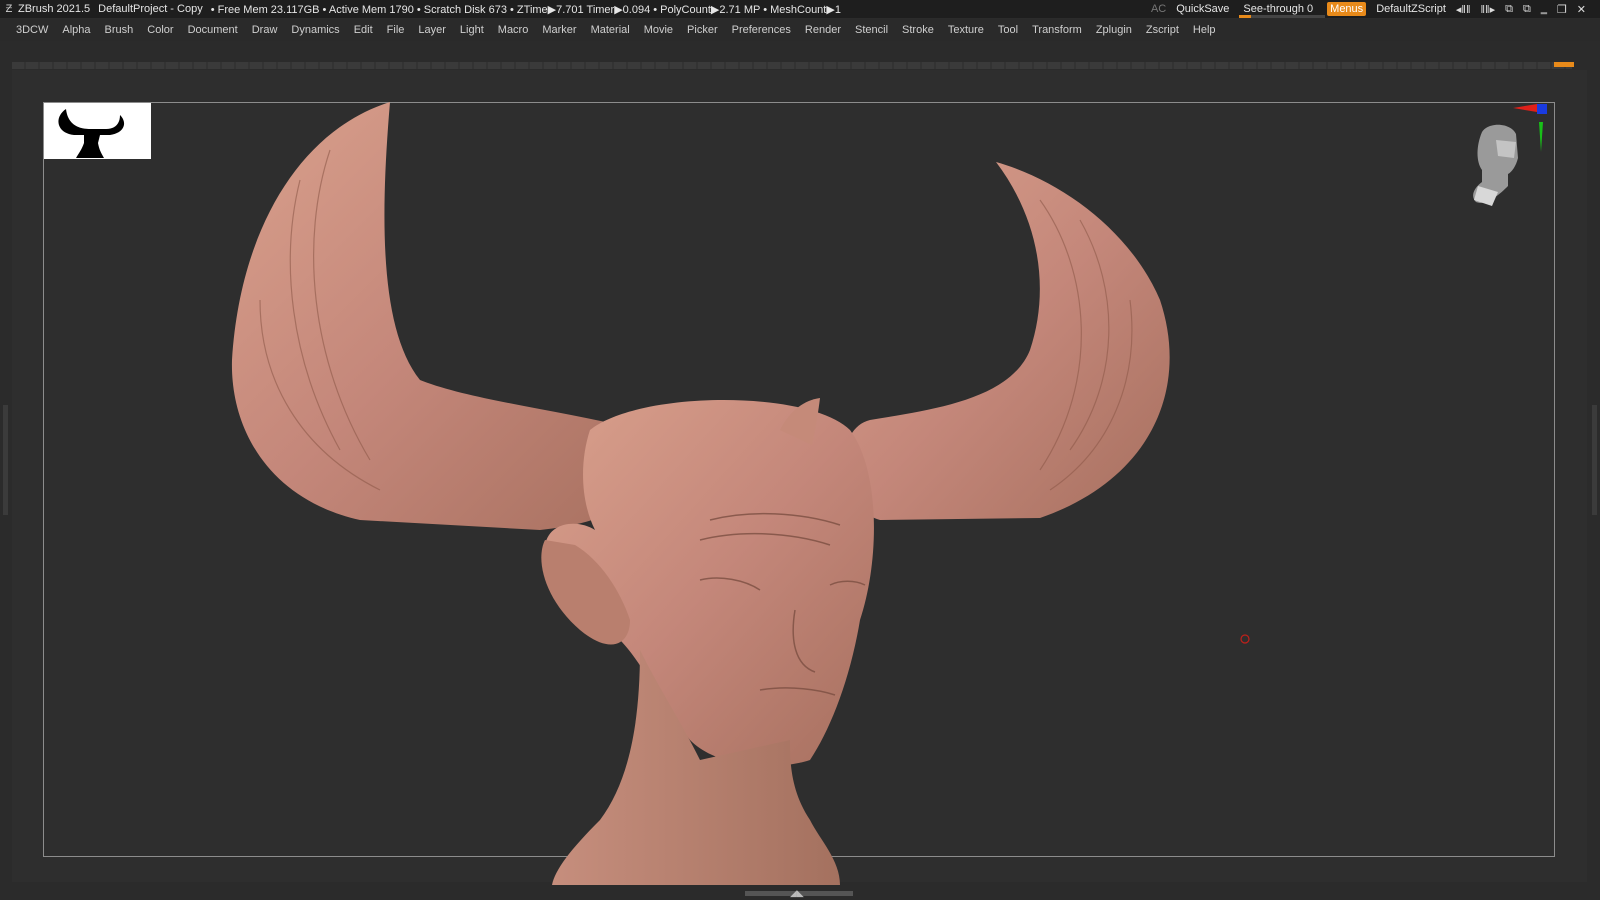  Describe the element at coordinates (1498, 164) in the screenshot. I see `head-orientation-gizmo-icon` at that location.